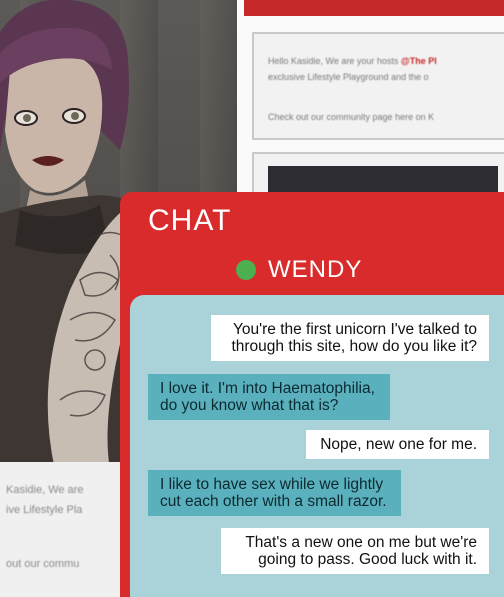 Image resolution: width=504 pixels, height=597 pixels. Describe the element at coordinates (374, 8) in the screenshot. I see `header-bar` at that location.